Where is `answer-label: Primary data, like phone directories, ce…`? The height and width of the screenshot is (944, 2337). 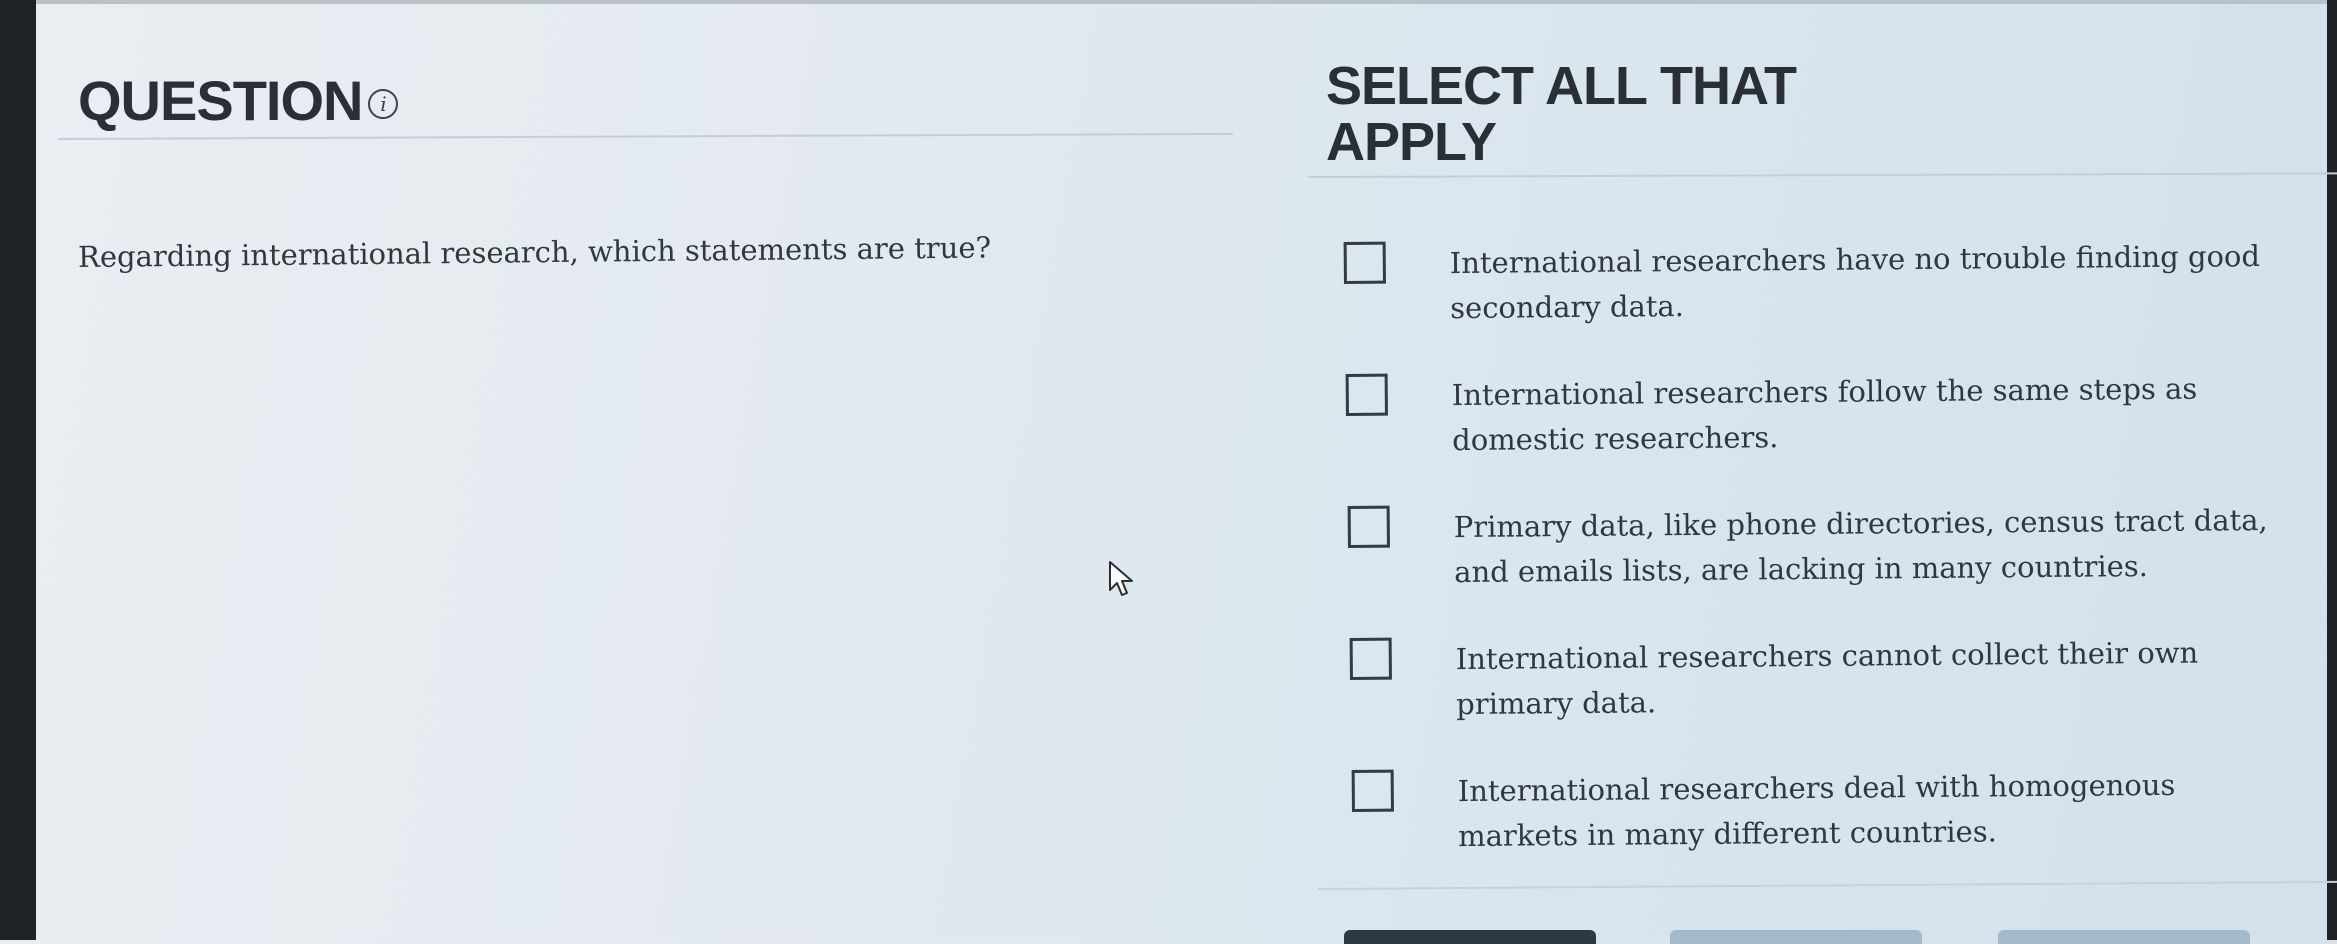 answer-label: Primary data, like phone directories, ce… is located at coordinates (1860, 546).